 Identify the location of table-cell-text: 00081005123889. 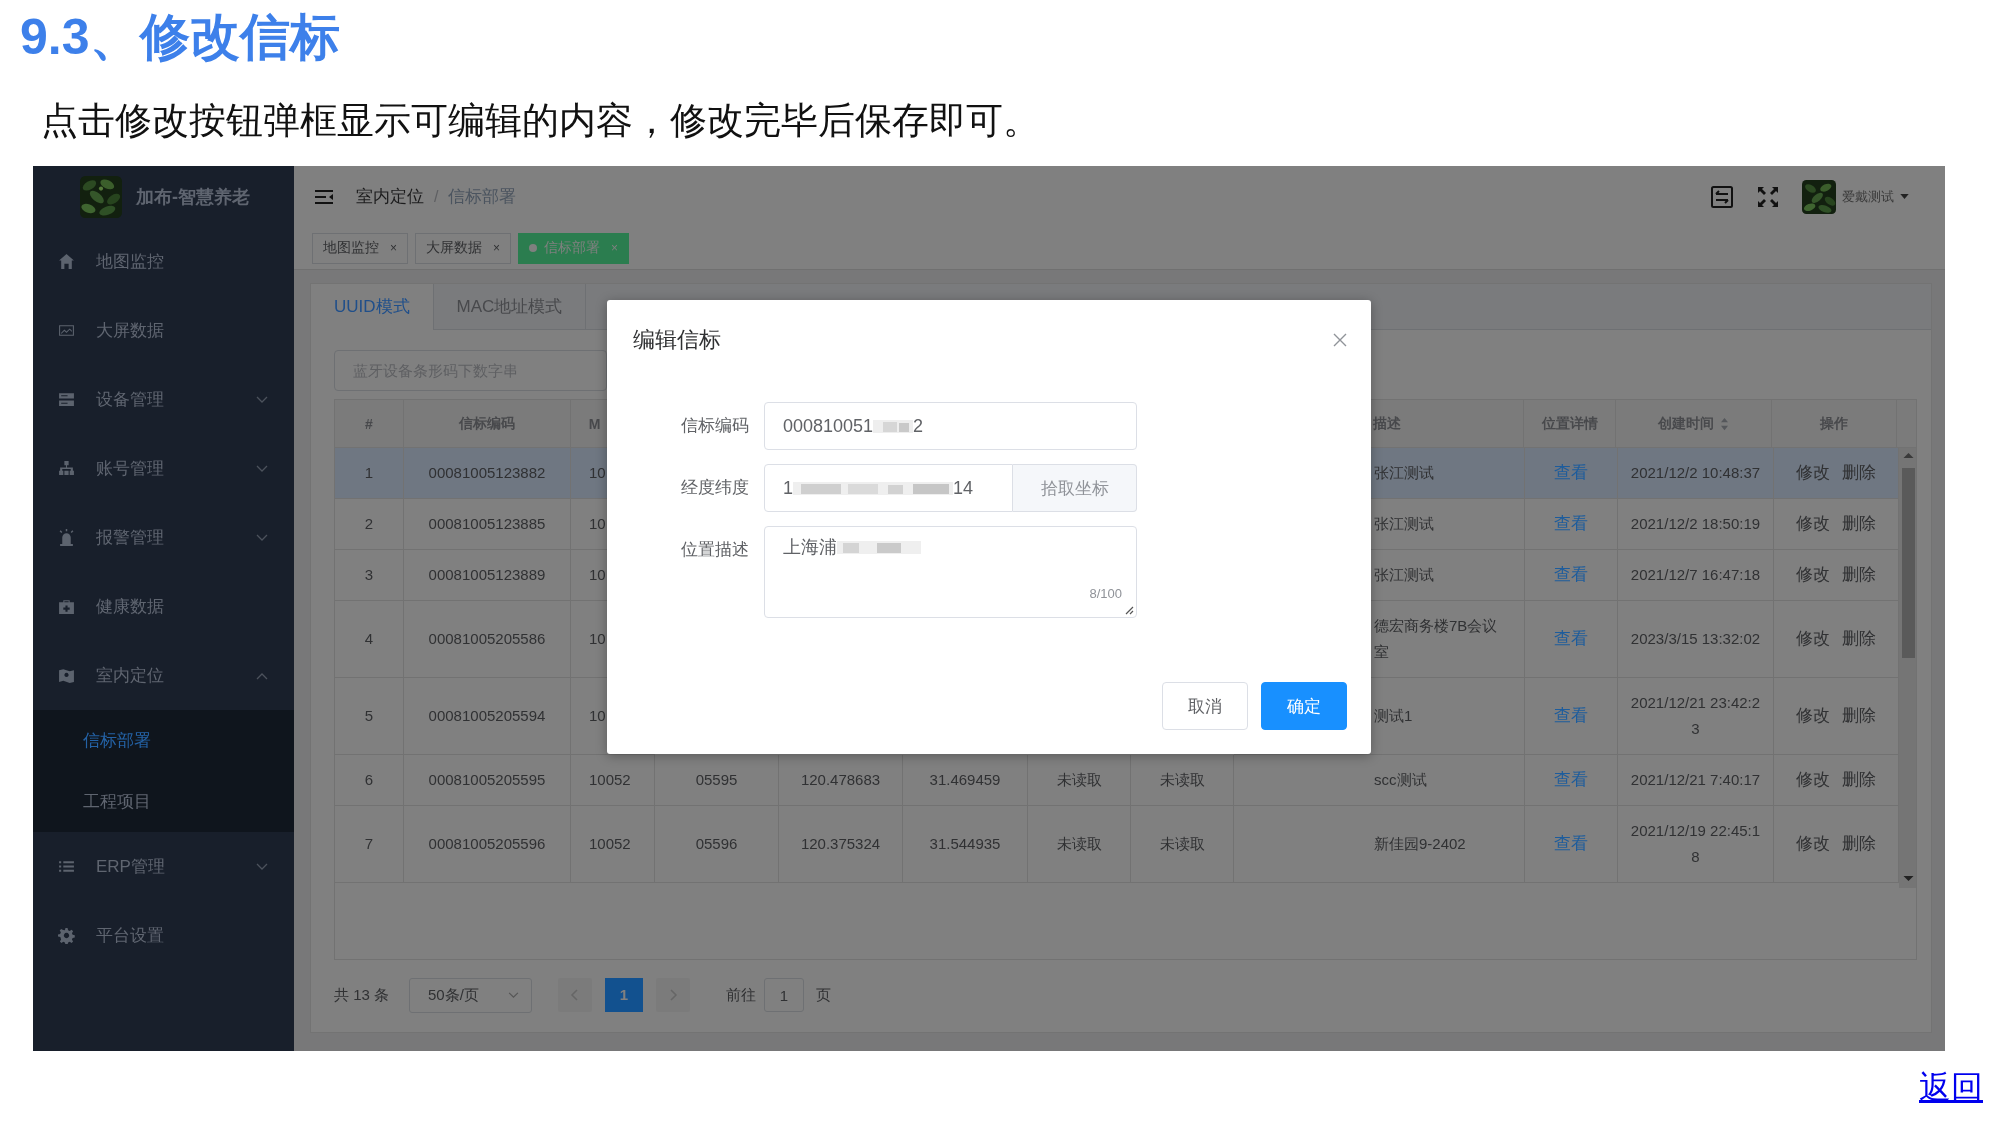
(487, 575).